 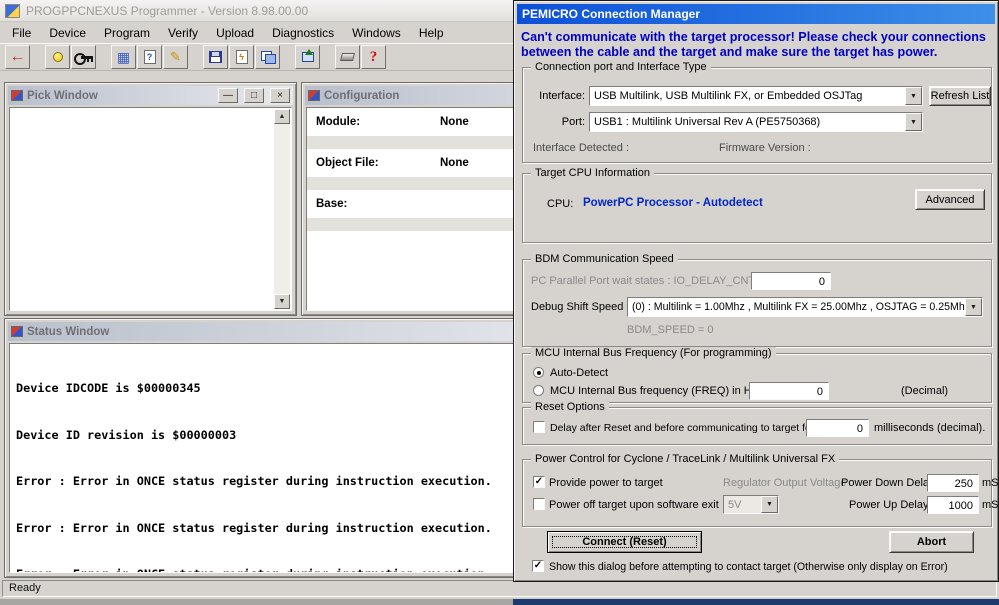 What do you see at coordinates (304, 331) in the screenshot?
I see `status-window-title-bar: Status Window — □ ×` at bounding box center [304, 331].